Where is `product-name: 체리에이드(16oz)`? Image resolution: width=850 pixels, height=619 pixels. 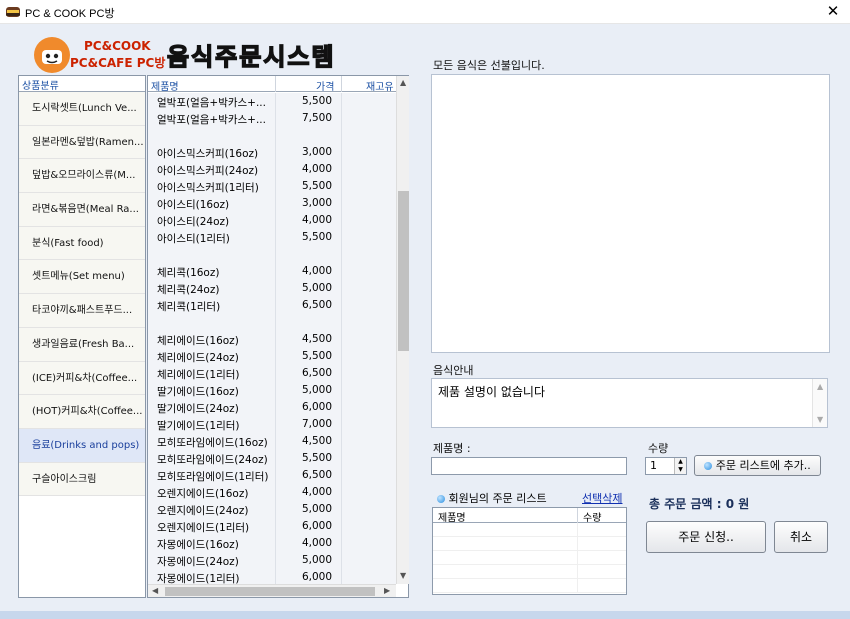 product-name: 체리에이드(16oz) is located at coordinates (198, 341).